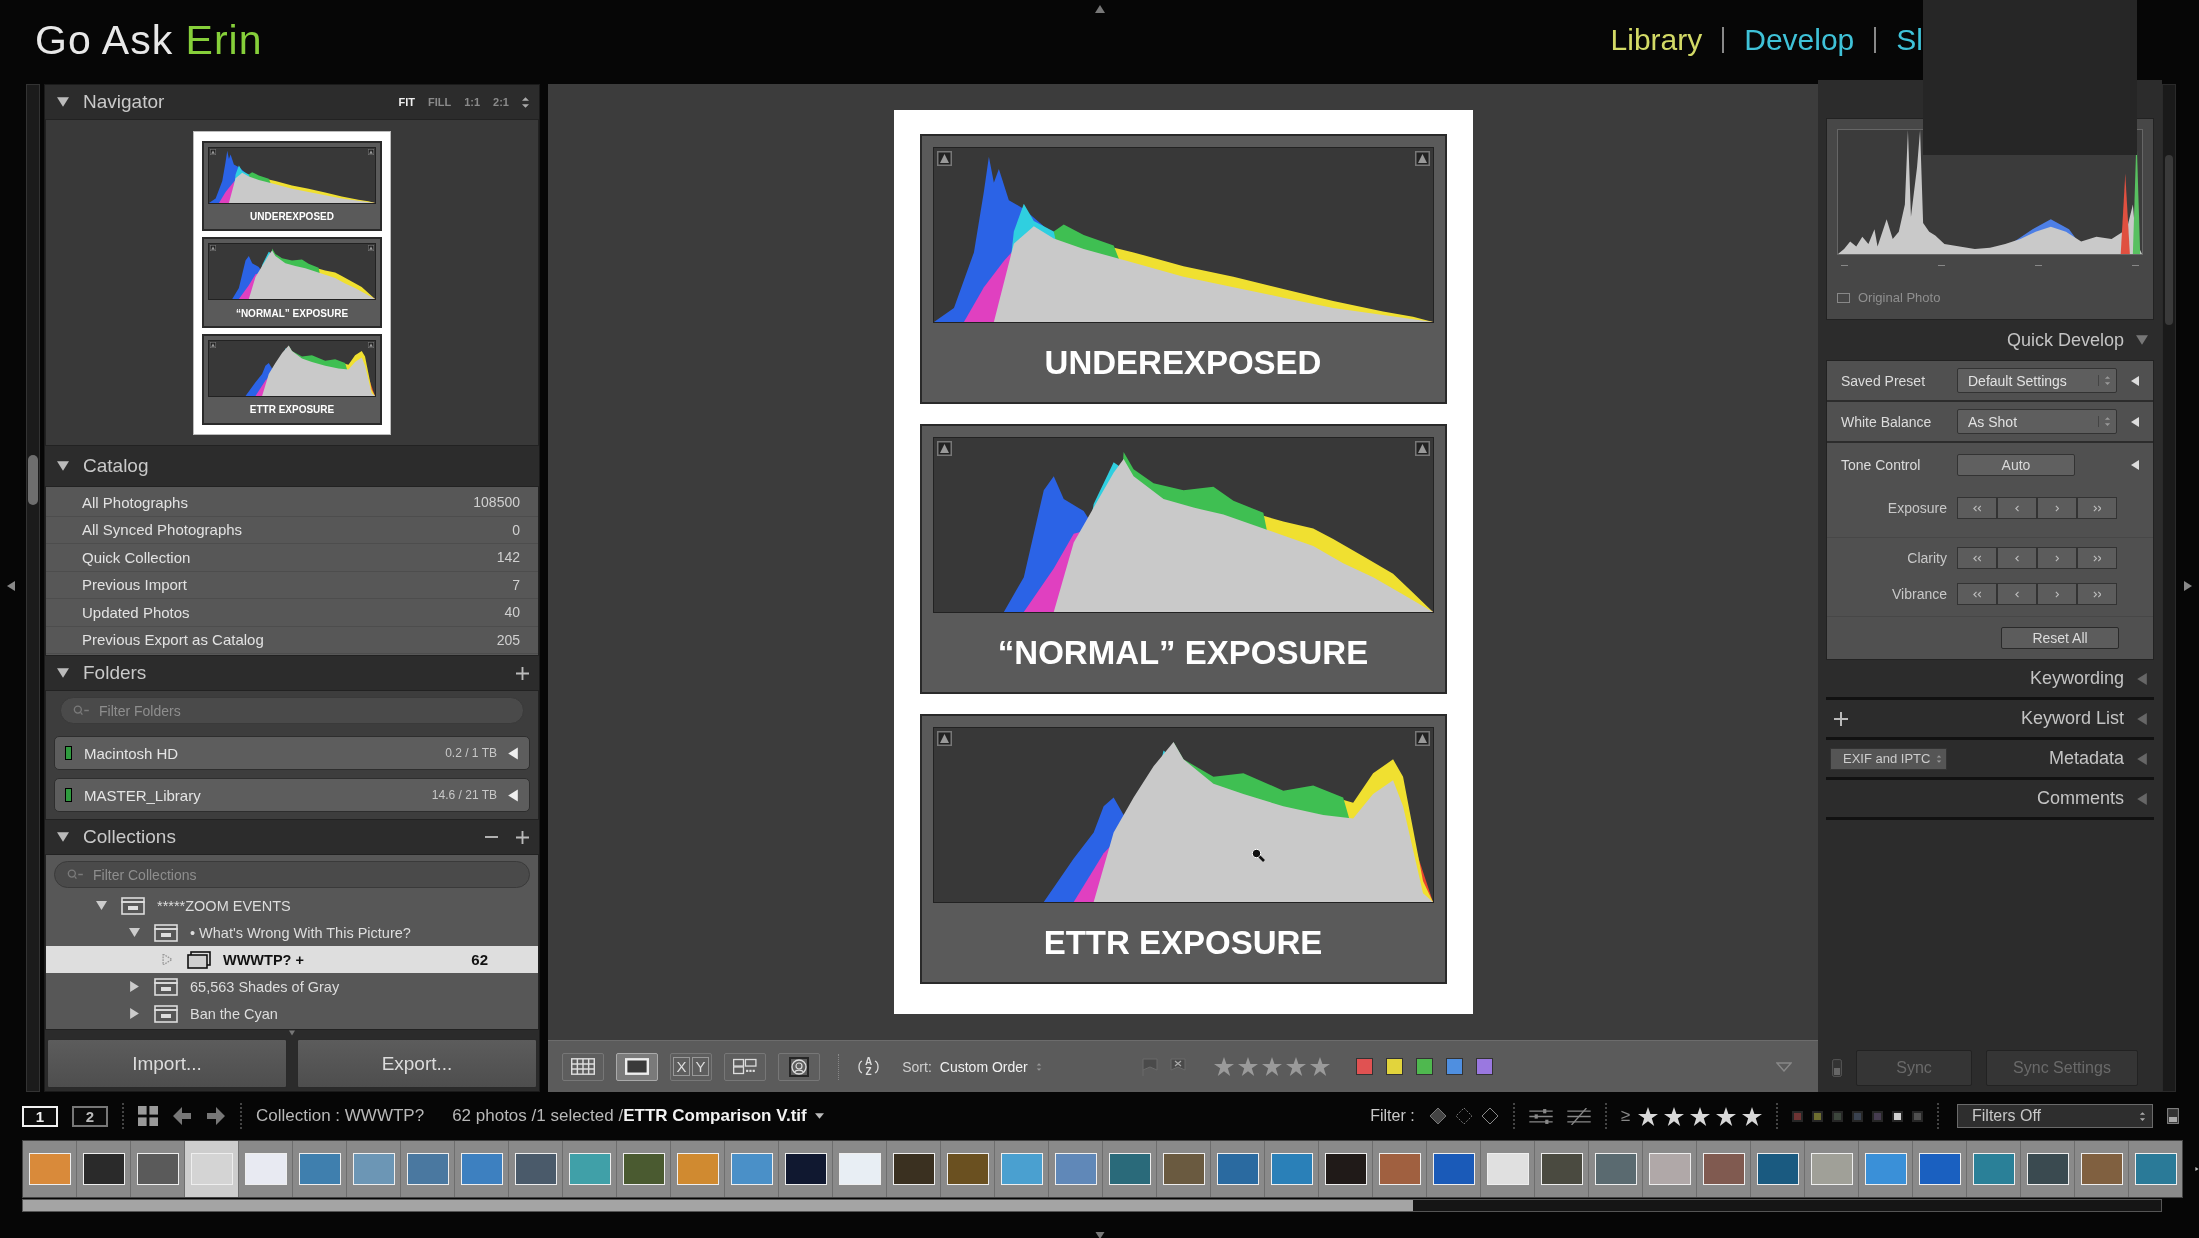  I want to click on panel-header: Keyword List, so click(1990, 720).